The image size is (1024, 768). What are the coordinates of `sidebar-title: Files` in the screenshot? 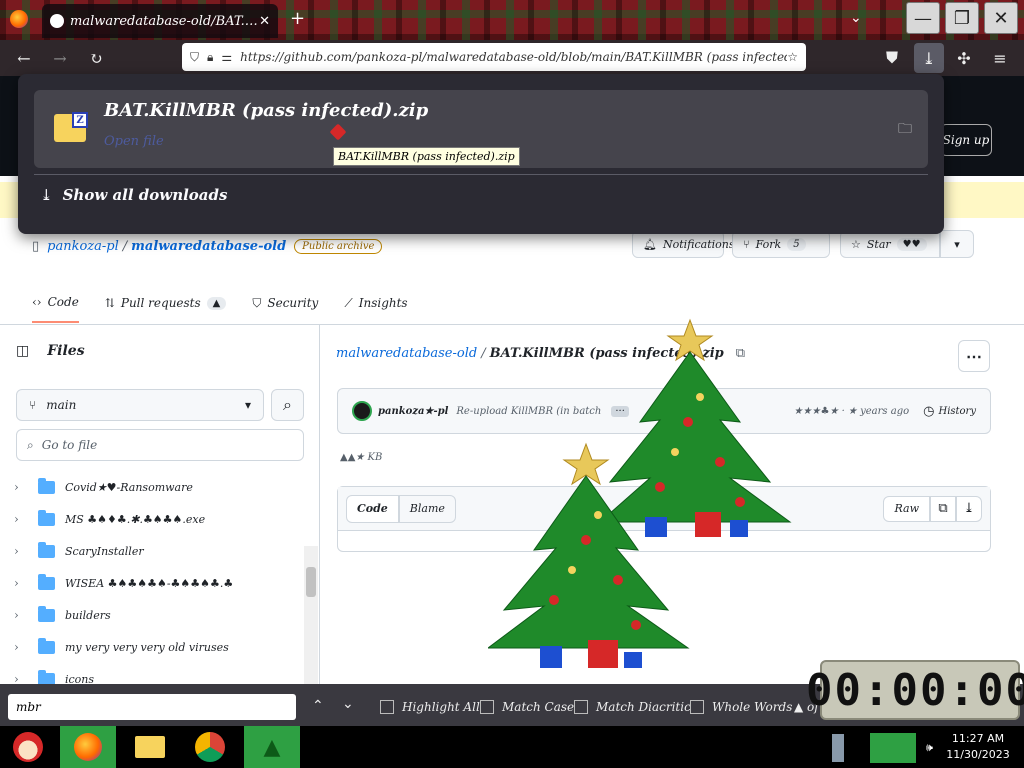 It's located at (66, 351).